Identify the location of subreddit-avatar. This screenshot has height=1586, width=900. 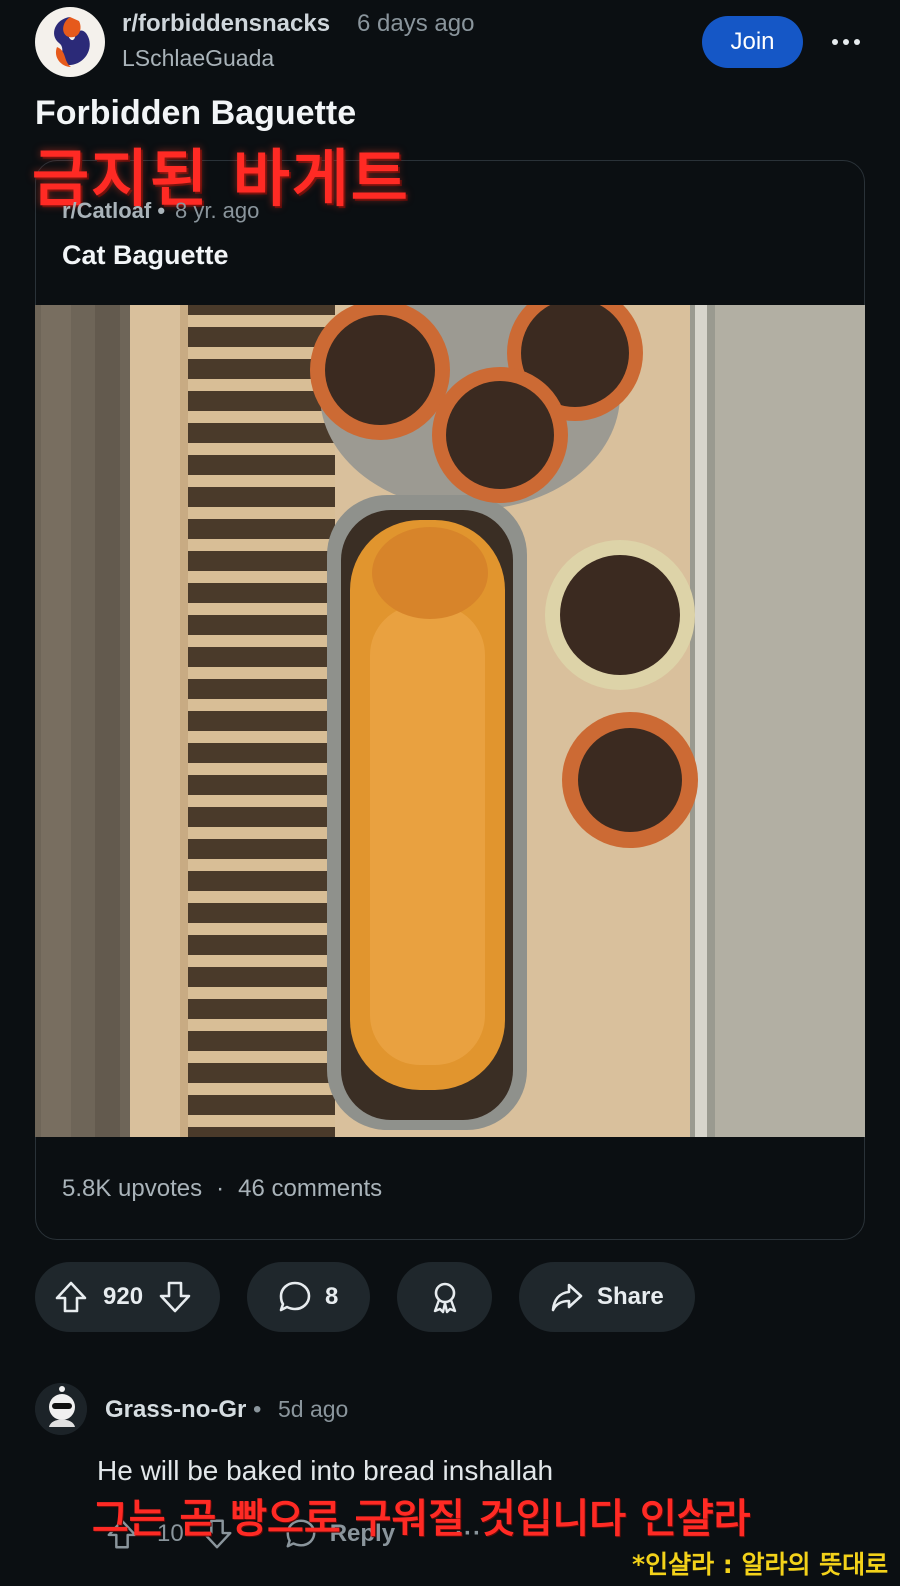
(70, 42).